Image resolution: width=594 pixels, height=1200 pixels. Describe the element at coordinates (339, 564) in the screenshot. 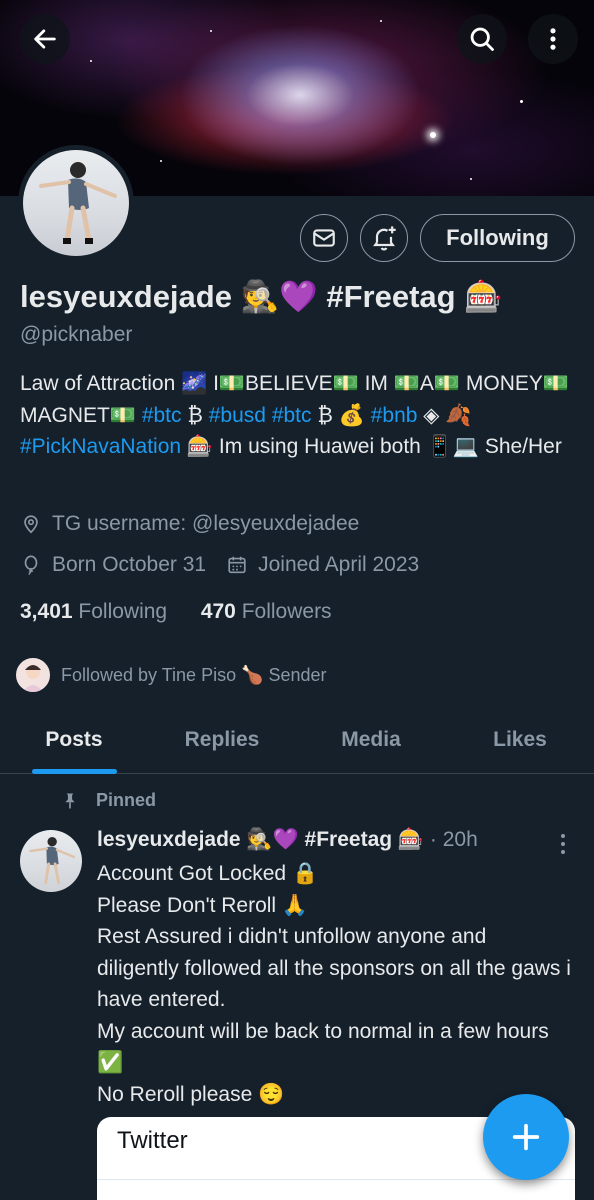

I see `joined-text: Joined April 2023` at that location.